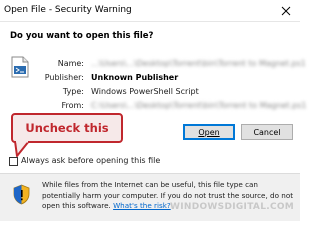 The height and width of the screenshot is (240, 320). What do you see at coordinates (150, 11) in the screenshot?
I see `title-bar: Open File - Security Warning` at bounding box center [150, 11].